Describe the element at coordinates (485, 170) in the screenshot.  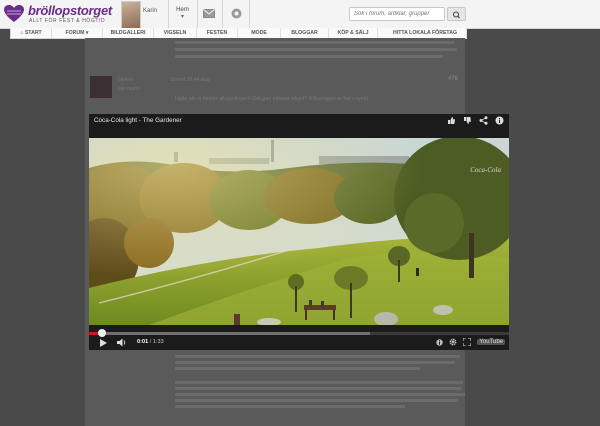
I see `coca-cola-watermark: Coca-Cola` at that location.